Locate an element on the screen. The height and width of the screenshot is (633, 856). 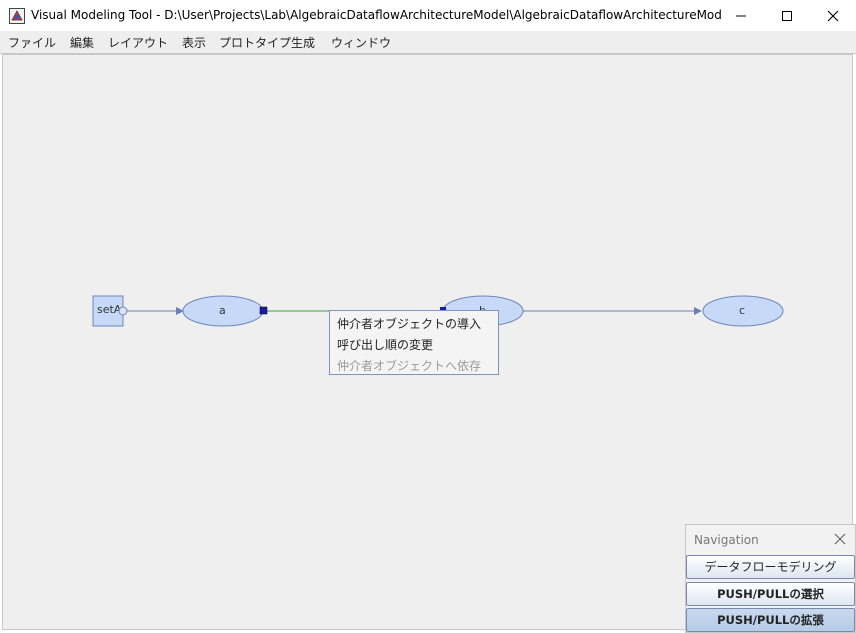
minimize-button is located at coordinates (741, 15).